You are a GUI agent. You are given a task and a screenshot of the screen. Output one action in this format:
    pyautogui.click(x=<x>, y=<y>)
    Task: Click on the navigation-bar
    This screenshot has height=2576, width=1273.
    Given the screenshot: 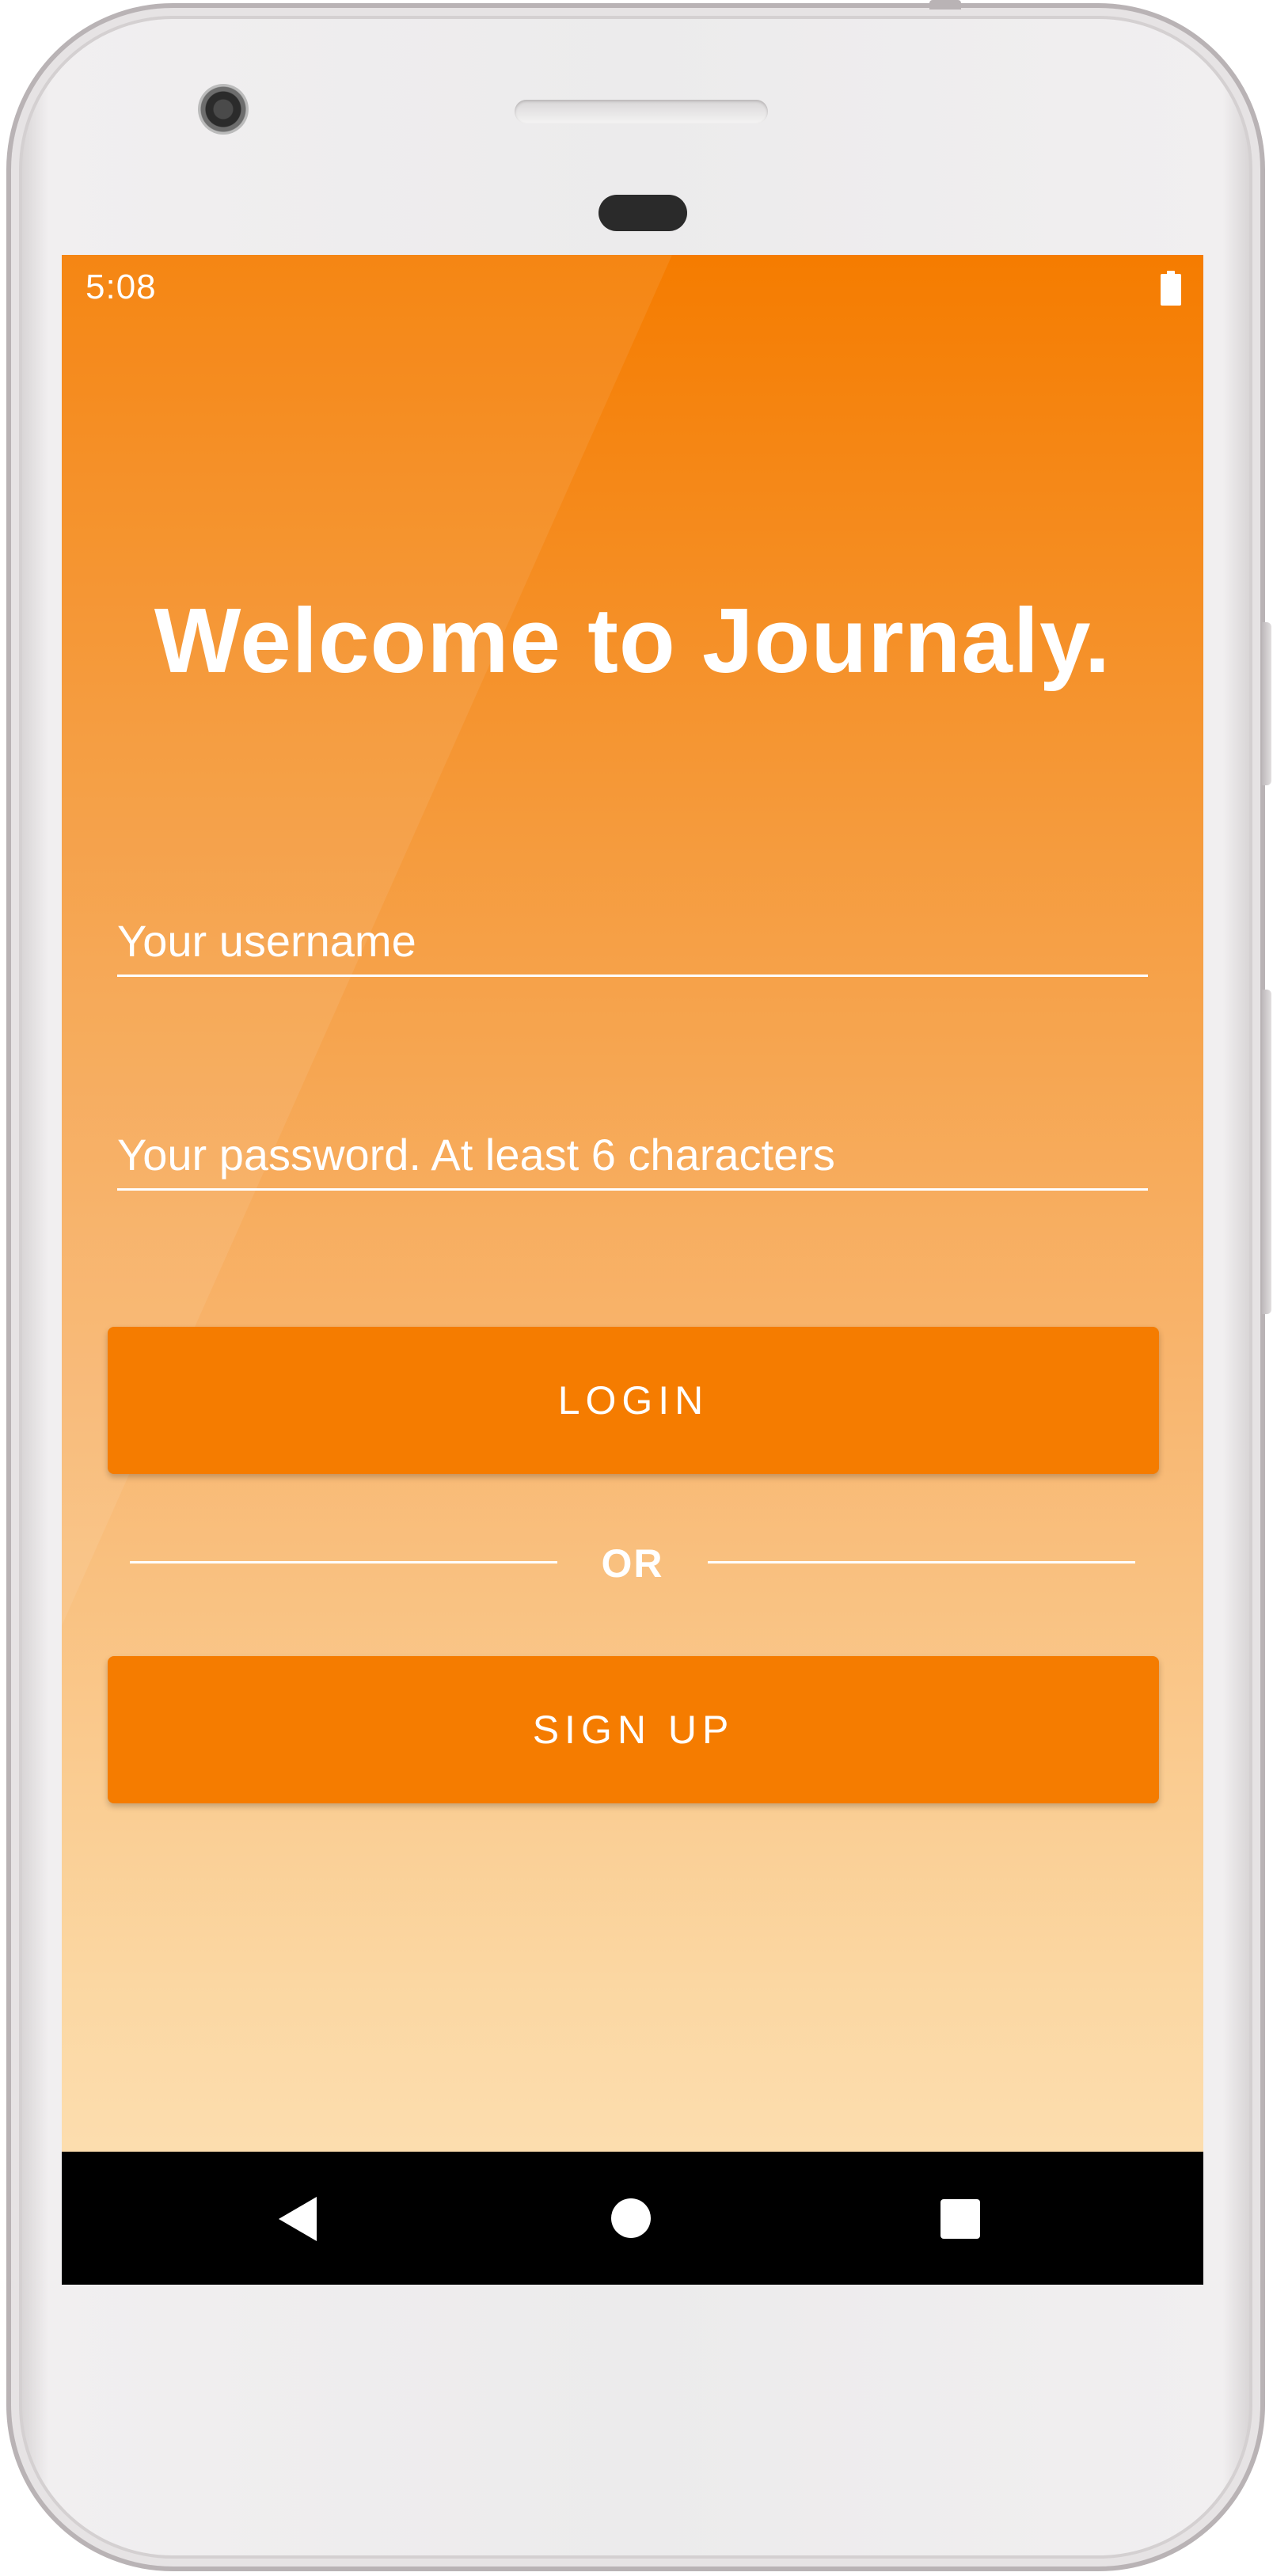 What is the action you would take?
    pyautogui.click(x=632, y=2218)
    